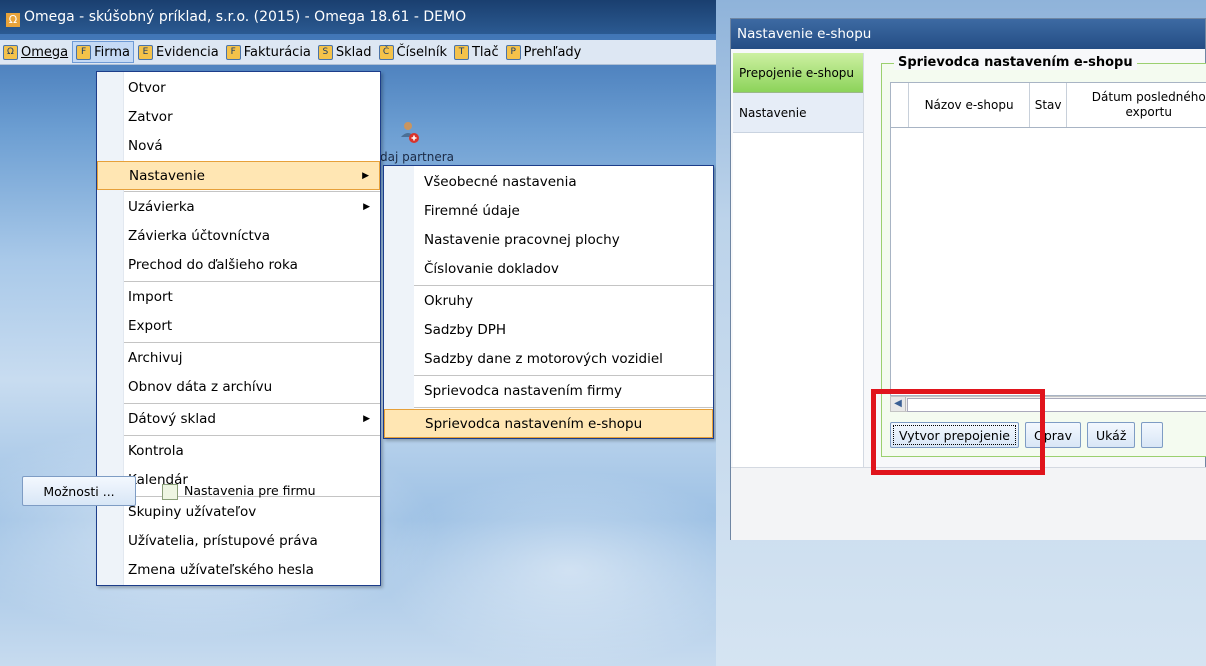 Image resolution: width=1206 pixels, height=666 pixels. I want to click on ciselnik-icon: Č, so click(386, 52).